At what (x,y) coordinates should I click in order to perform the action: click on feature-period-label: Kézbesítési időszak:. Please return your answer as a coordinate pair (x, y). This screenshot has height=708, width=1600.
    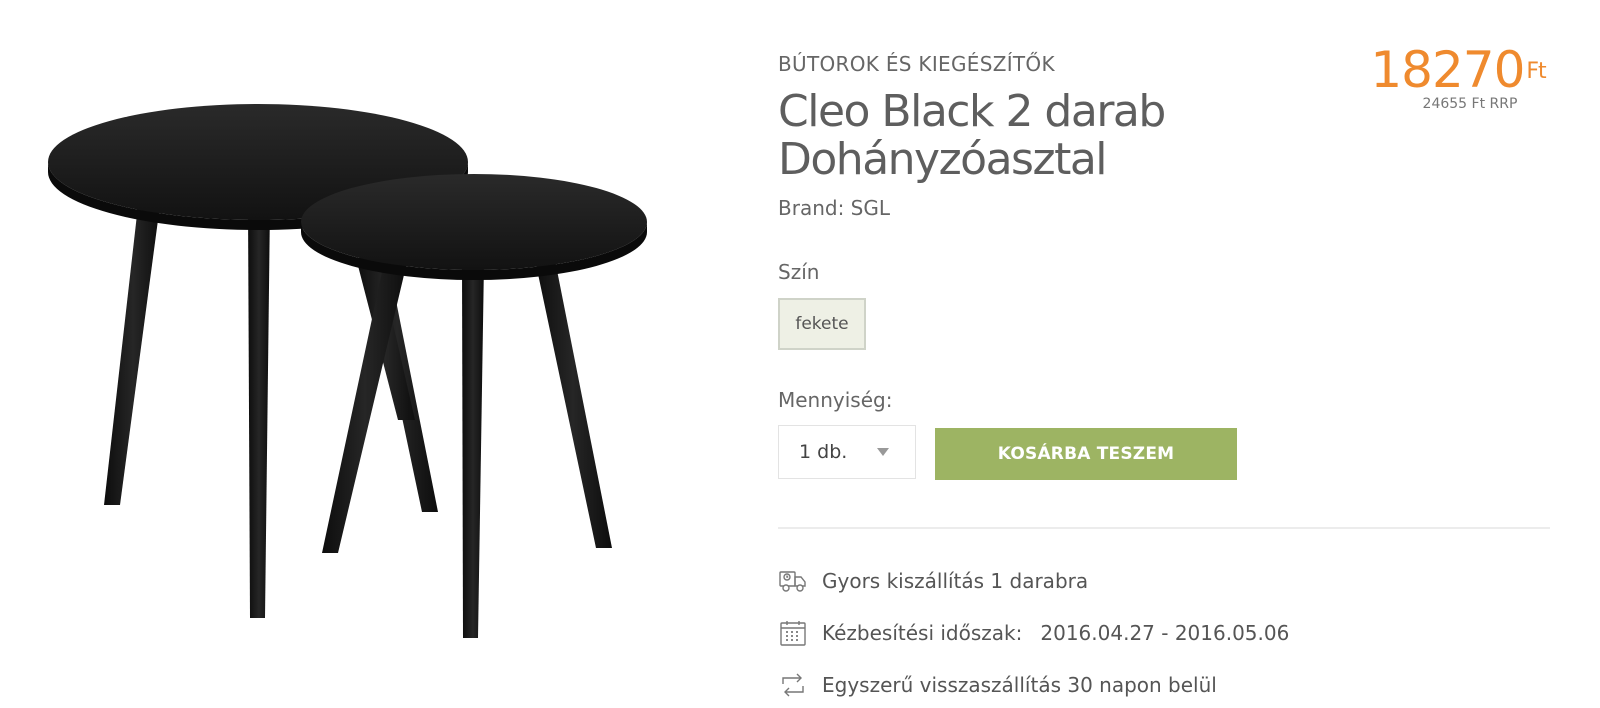
    Looking at the image, I should click on (922, 633).